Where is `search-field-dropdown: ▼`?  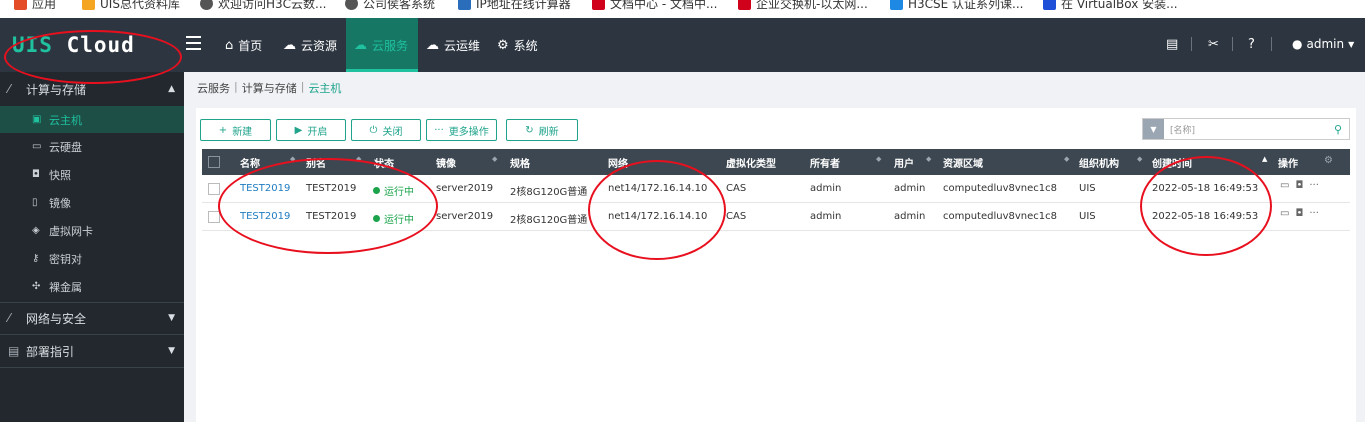
search-field-dropdown: ▼ is located at coordinates (1153, 129).